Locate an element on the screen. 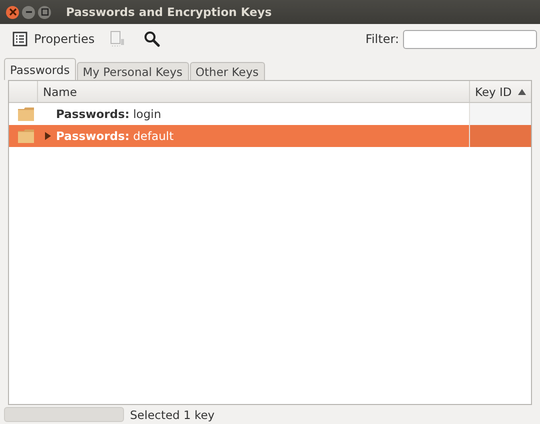 The width and height of the screenshot is (540, 424). filter-field is located at coordinates (470, 39).